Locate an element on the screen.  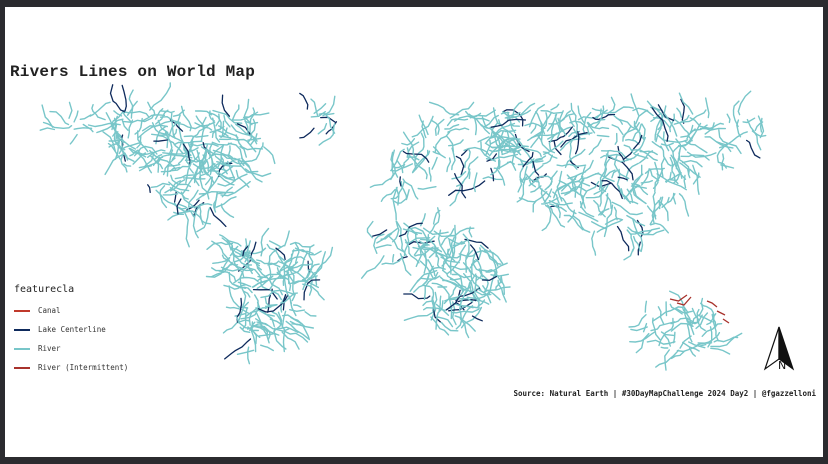
north-arrow-label: N is located at coordinates (782, 365).